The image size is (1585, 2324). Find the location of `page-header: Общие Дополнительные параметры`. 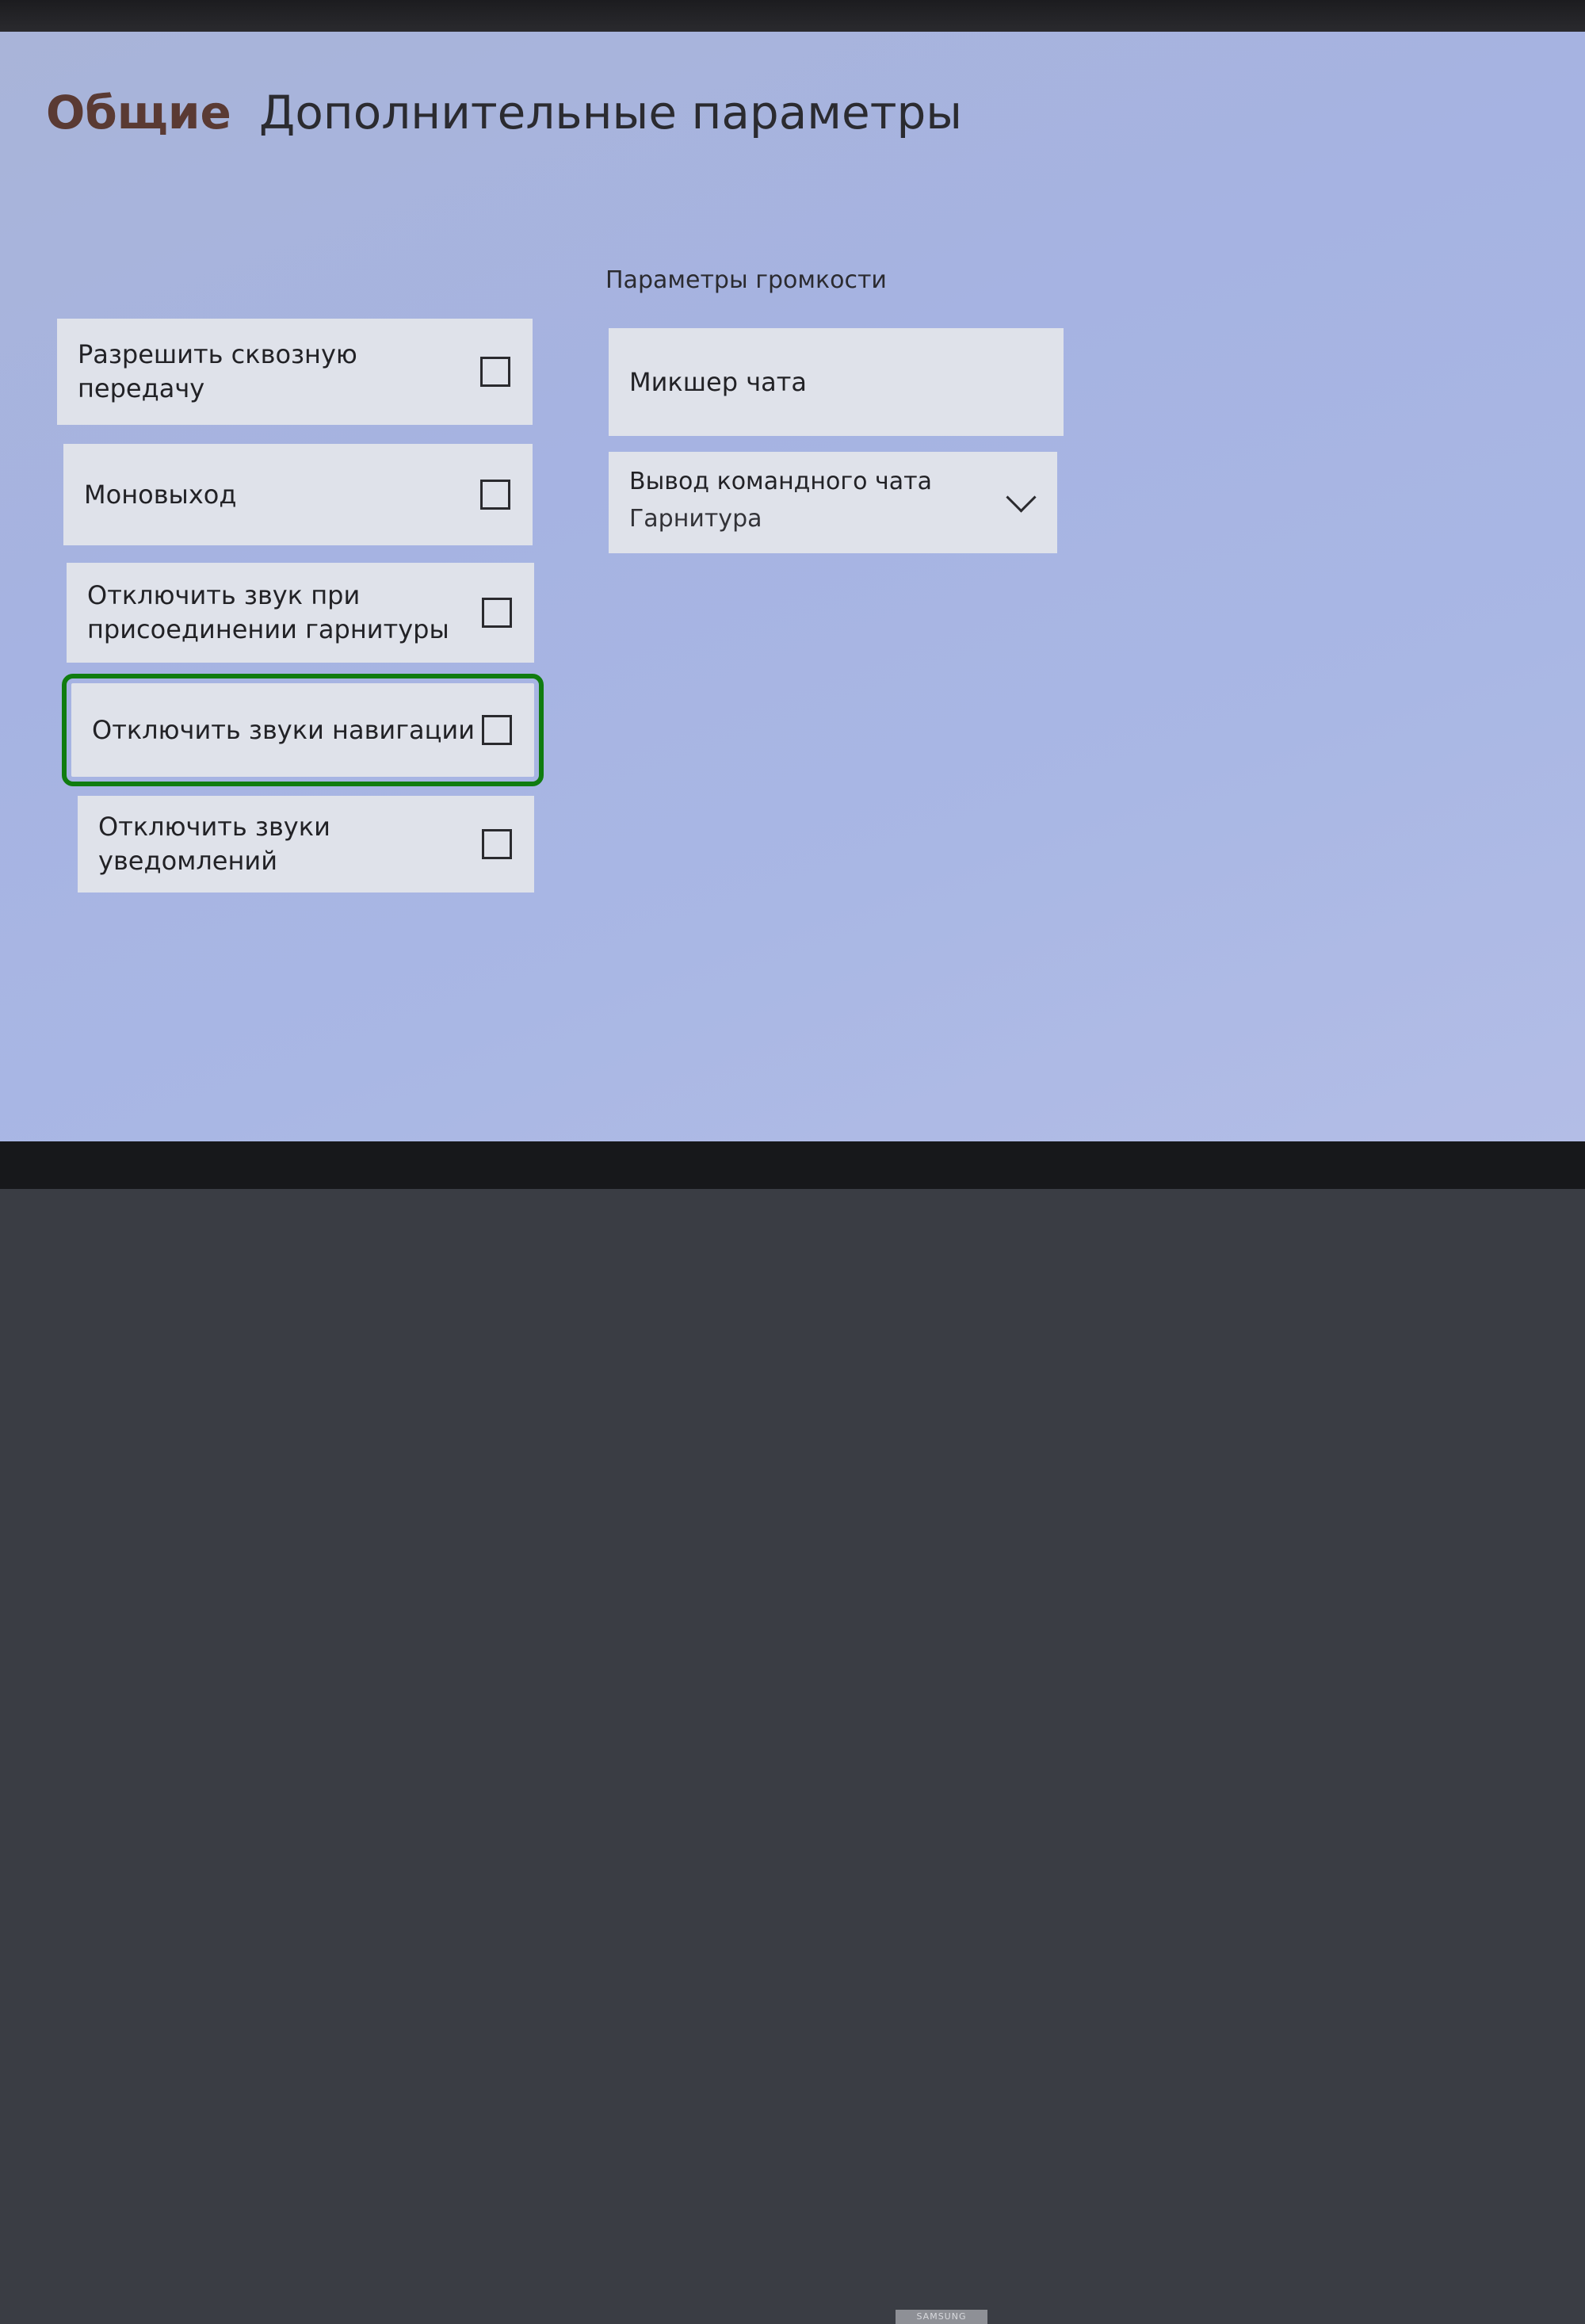

page-header: Общие Дополнительные параметры is located at coordinates (504, 113).